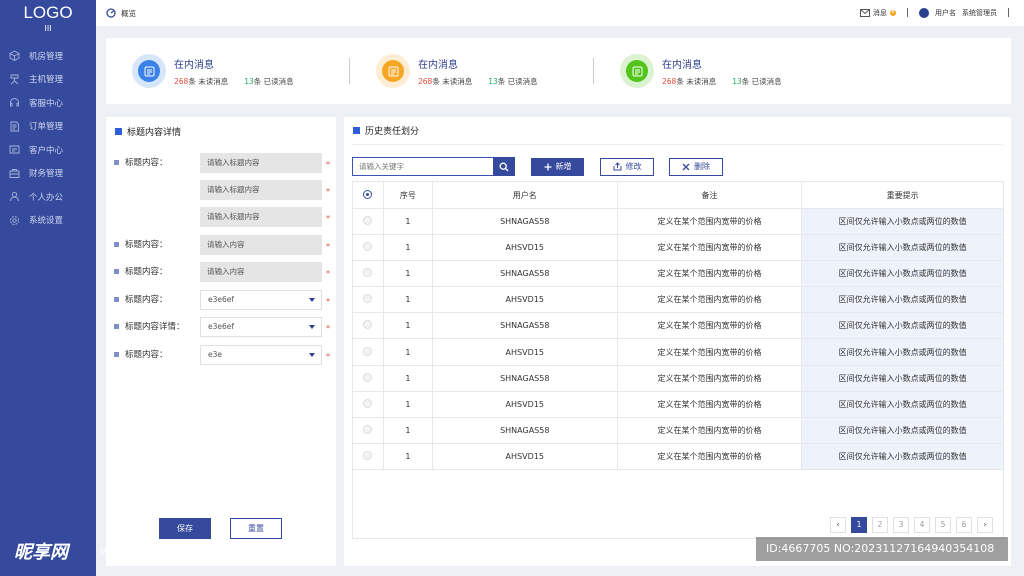  Describe the element at coordinates (14, 102) in the screenshot. I see `headset-icon` at that location.